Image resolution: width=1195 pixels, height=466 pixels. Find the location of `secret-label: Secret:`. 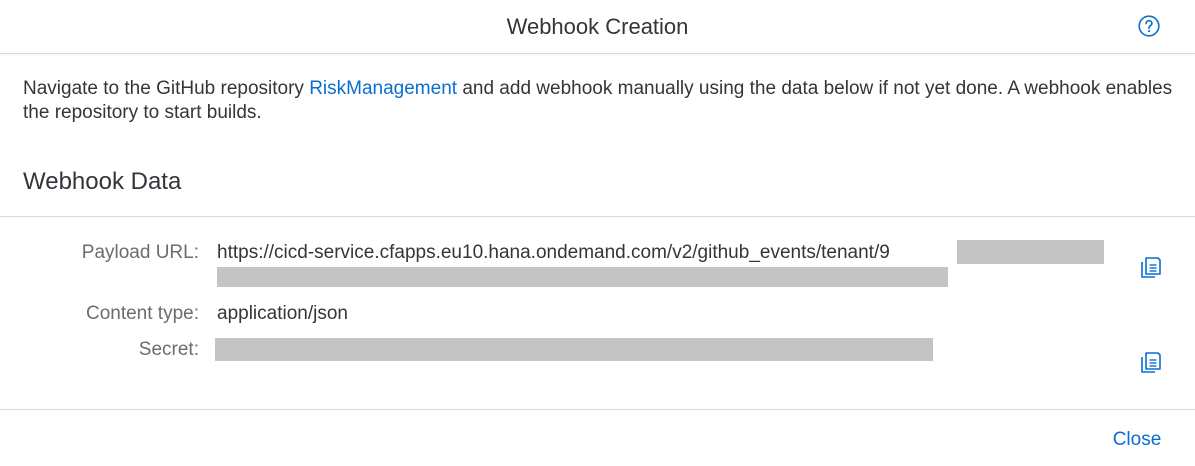

secret-label: Secret: is located at coordinates (168, 349).